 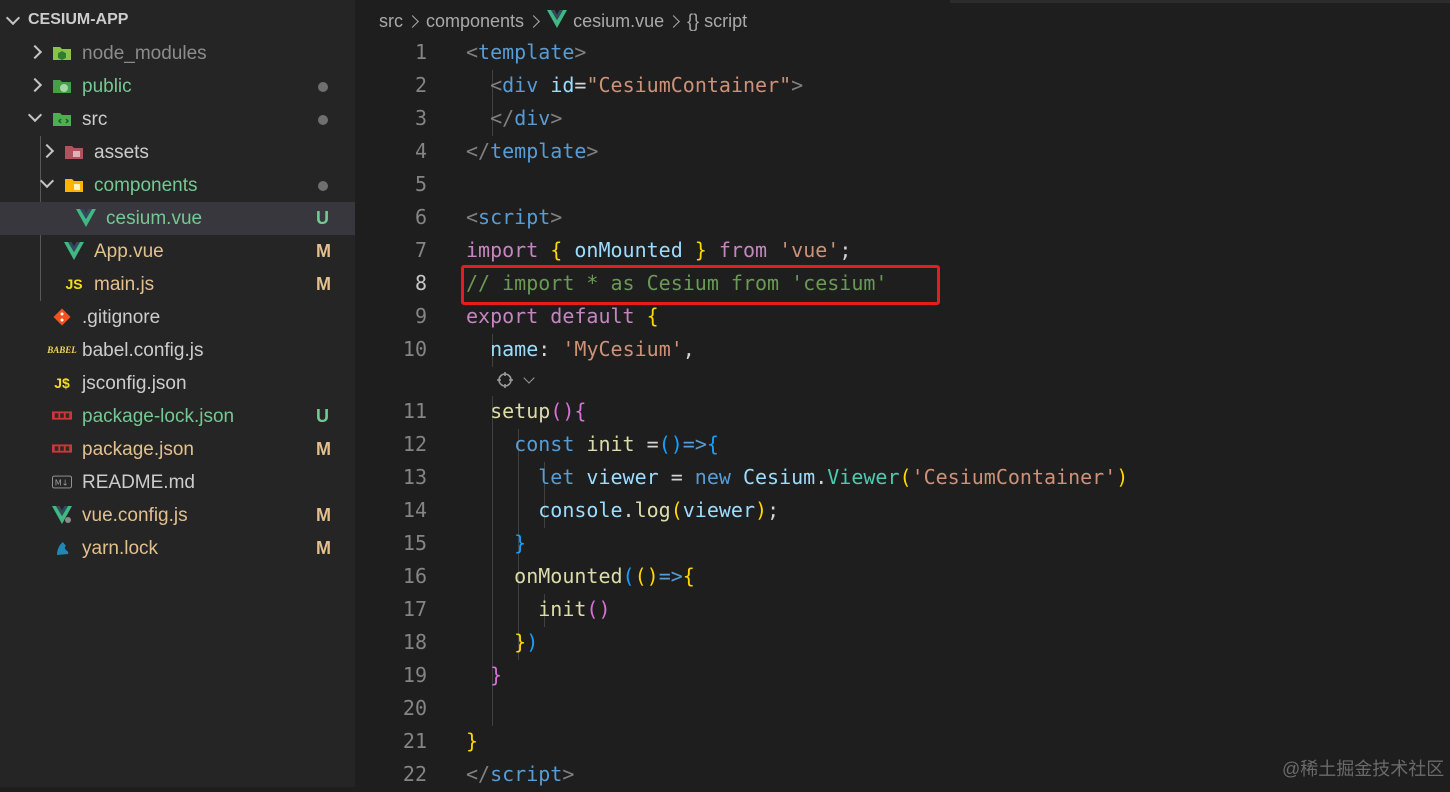 I want to click on assets-folder-icon, so click(x=74, y=152).